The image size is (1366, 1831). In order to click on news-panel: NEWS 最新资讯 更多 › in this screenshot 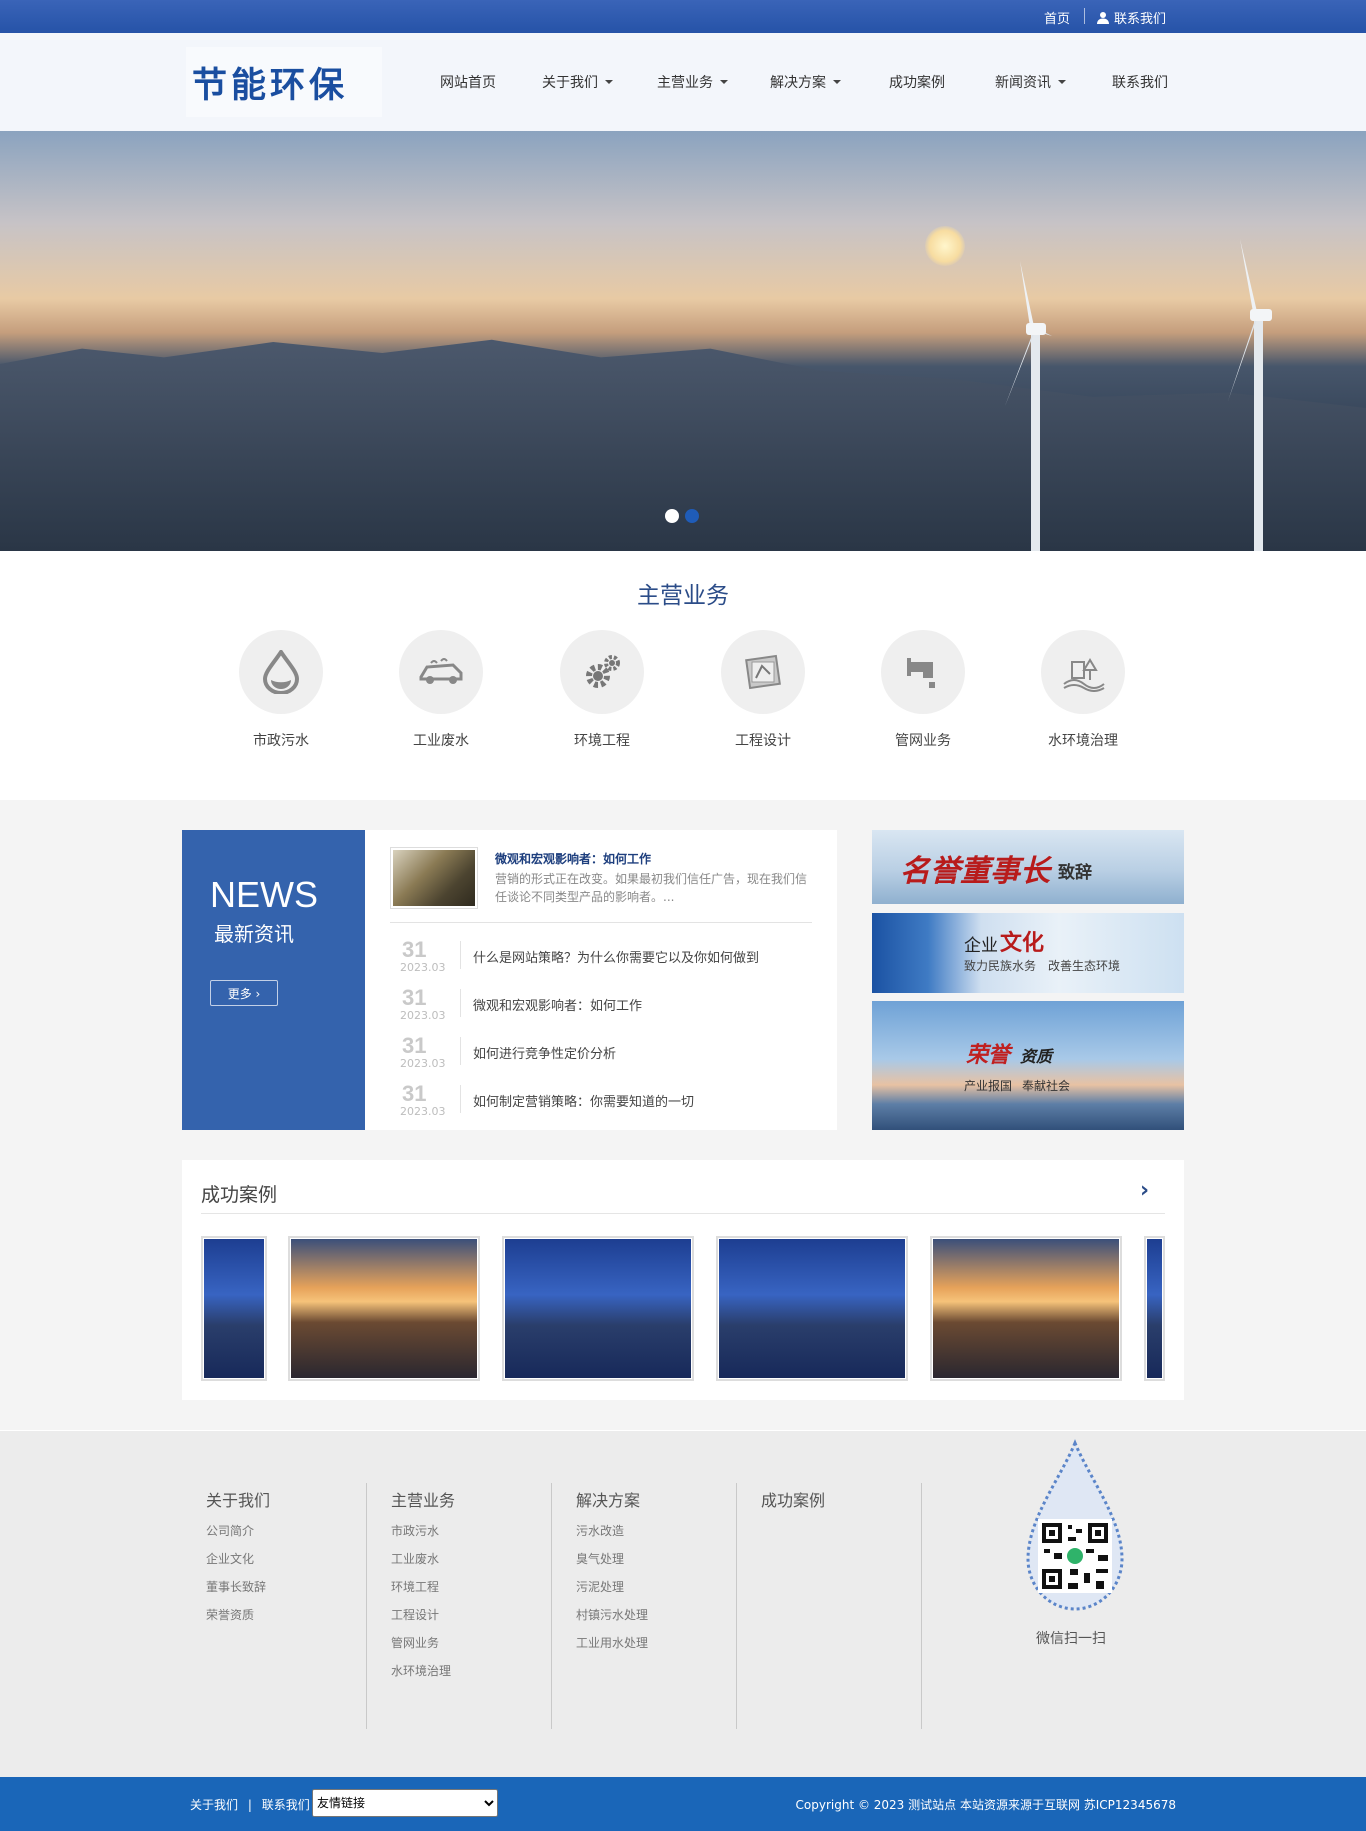, I will do `click(273, 980)`.